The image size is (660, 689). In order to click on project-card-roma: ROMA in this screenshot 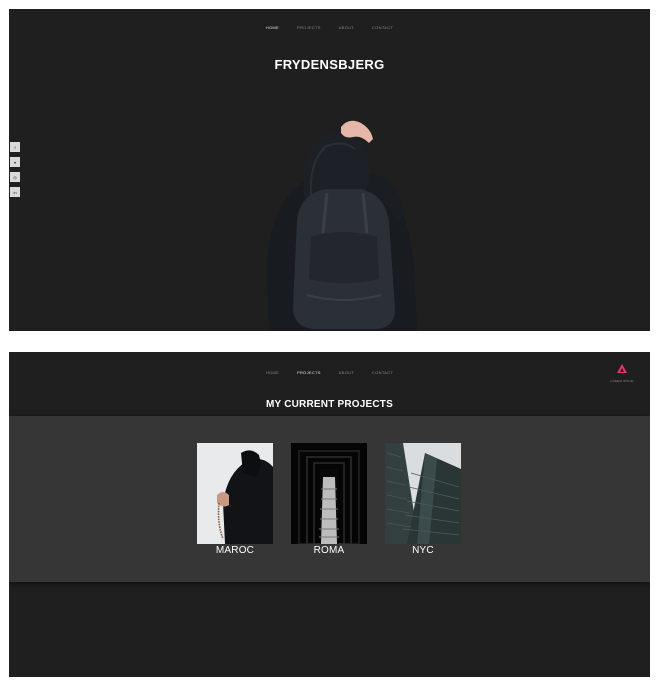, I will do `click(329, 499)`.